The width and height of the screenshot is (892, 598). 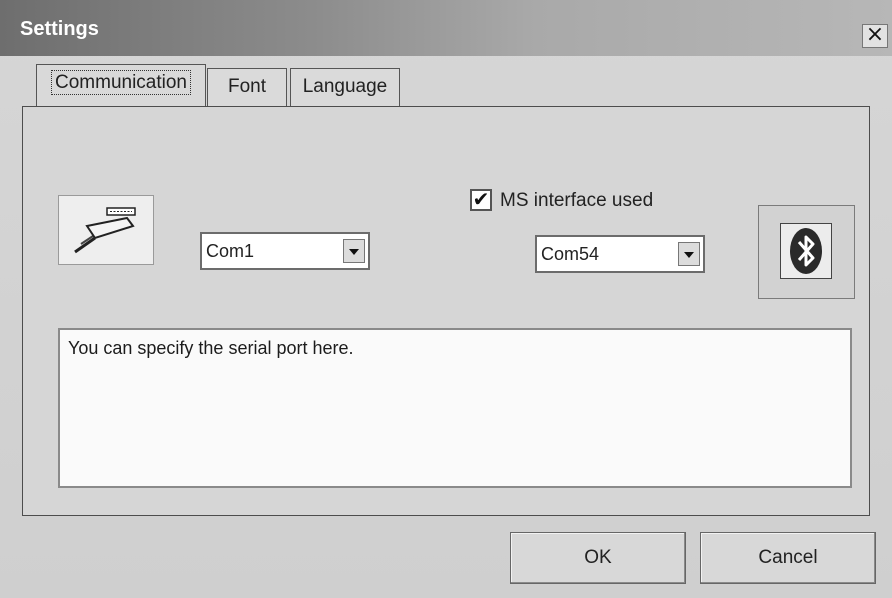 I want to click on ms-interface-checkbox: ✔, so click(x=481, y=200).